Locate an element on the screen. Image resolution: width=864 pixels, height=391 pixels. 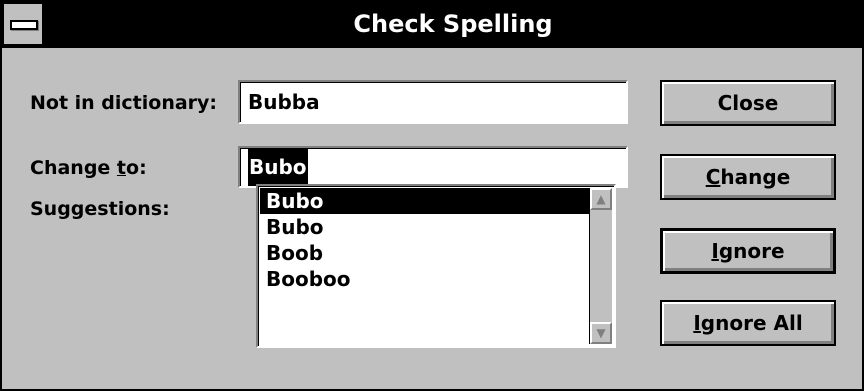
not-in-dictionary-field: Bubba is located at coordinates (433, 102).